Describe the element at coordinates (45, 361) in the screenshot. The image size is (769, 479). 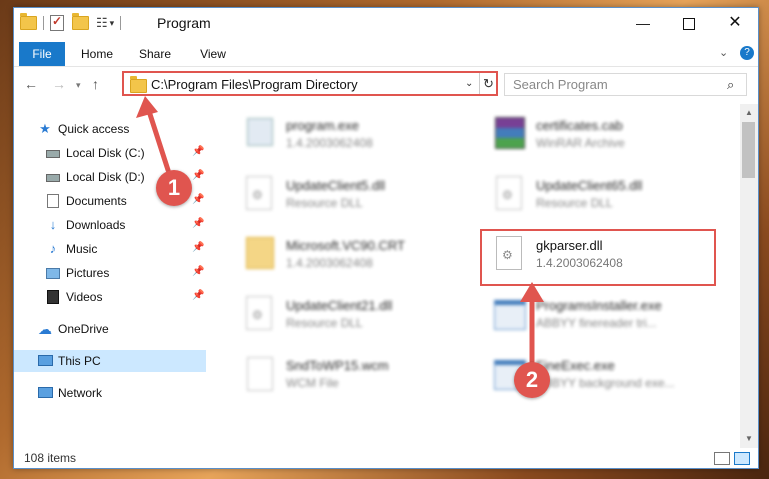
I see `pc-icon` at that location.